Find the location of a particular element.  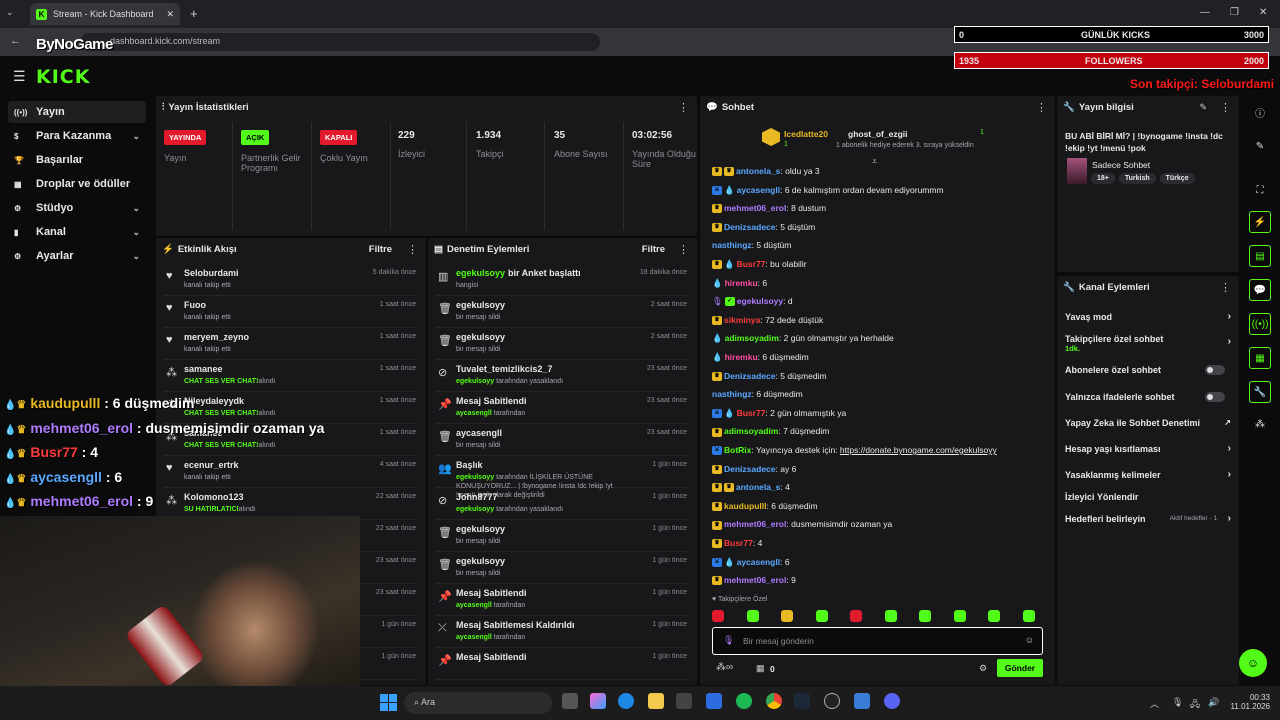

sidebar-item: 🏆 Başarılar is located at coordinates (77, 160).